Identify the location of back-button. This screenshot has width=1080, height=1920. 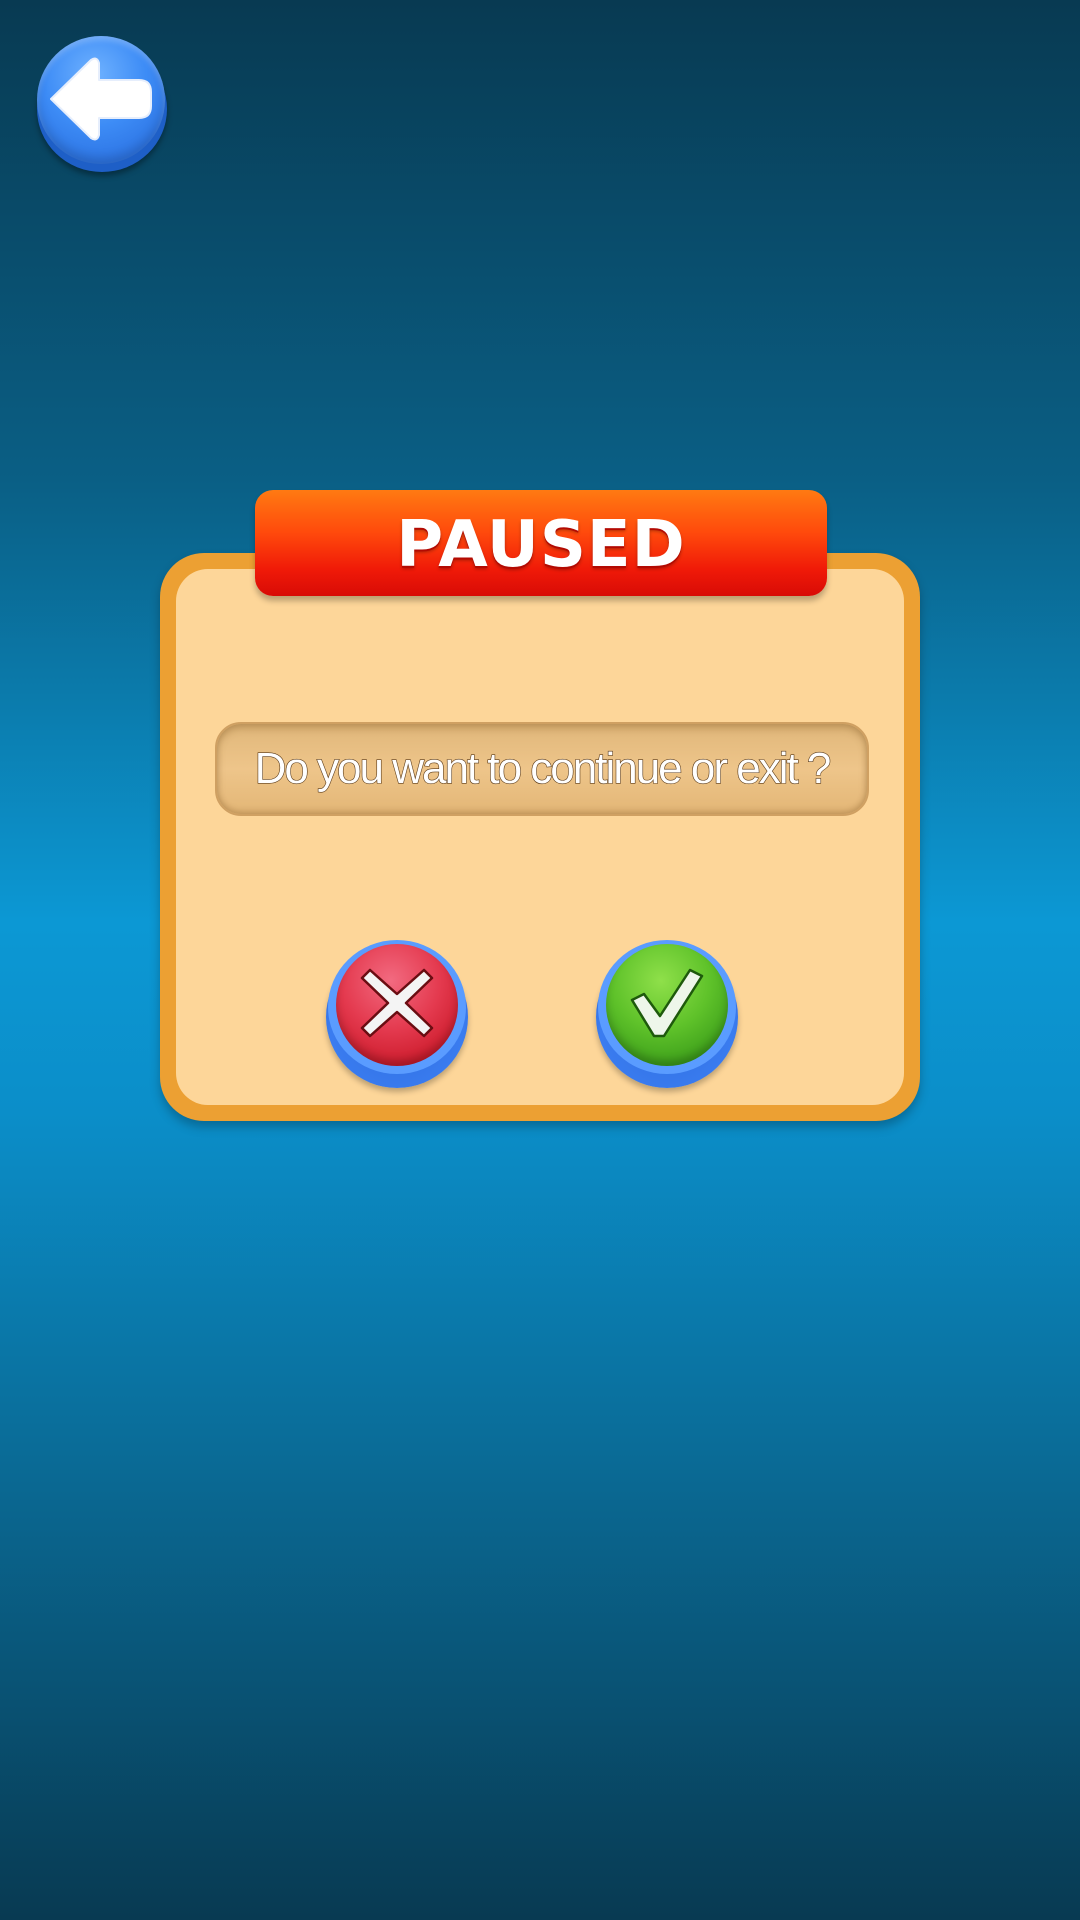
(102, 104).